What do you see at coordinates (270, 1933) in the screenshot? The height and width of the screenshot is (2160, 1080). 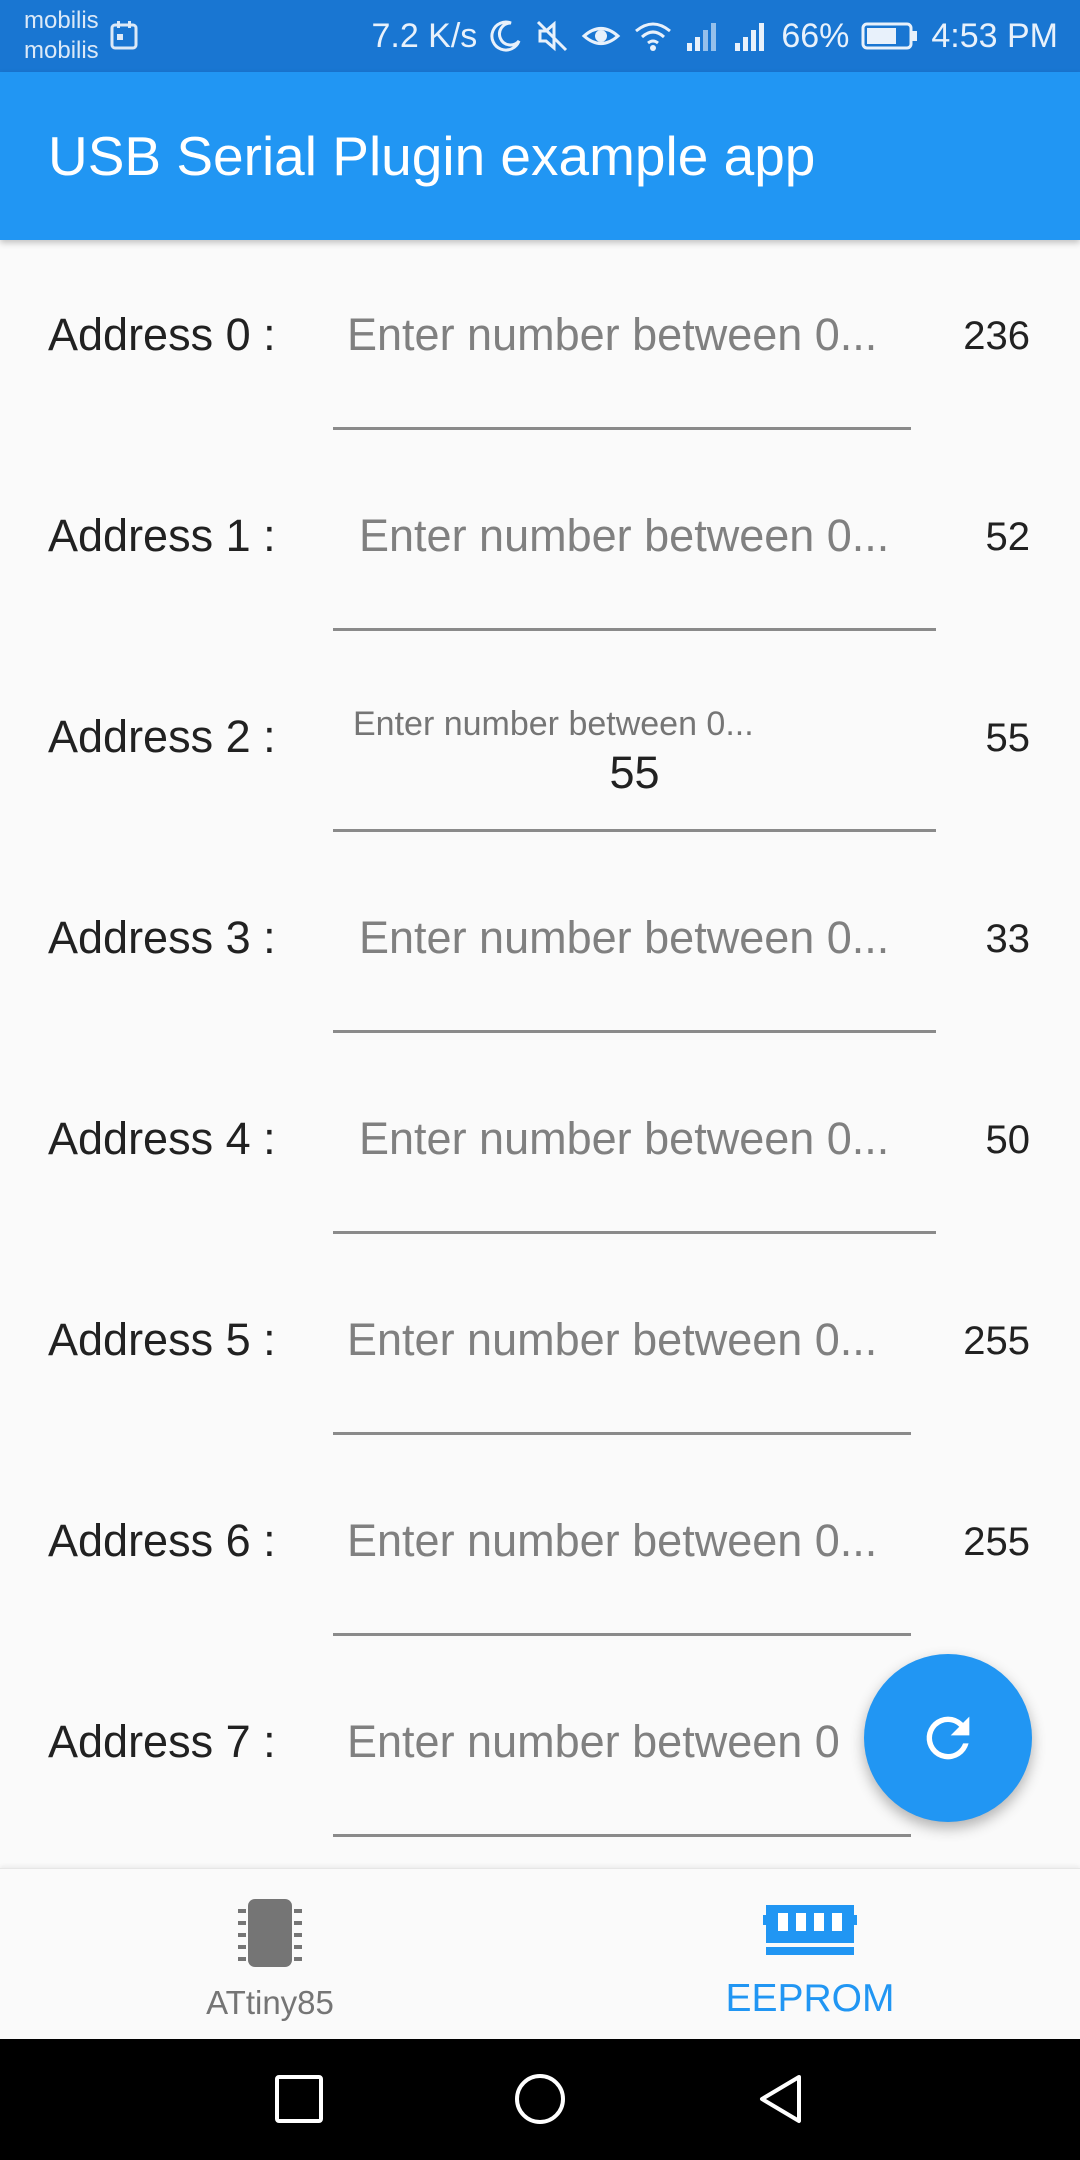 I see `chip-icon` at bounding box center [270, 1933].